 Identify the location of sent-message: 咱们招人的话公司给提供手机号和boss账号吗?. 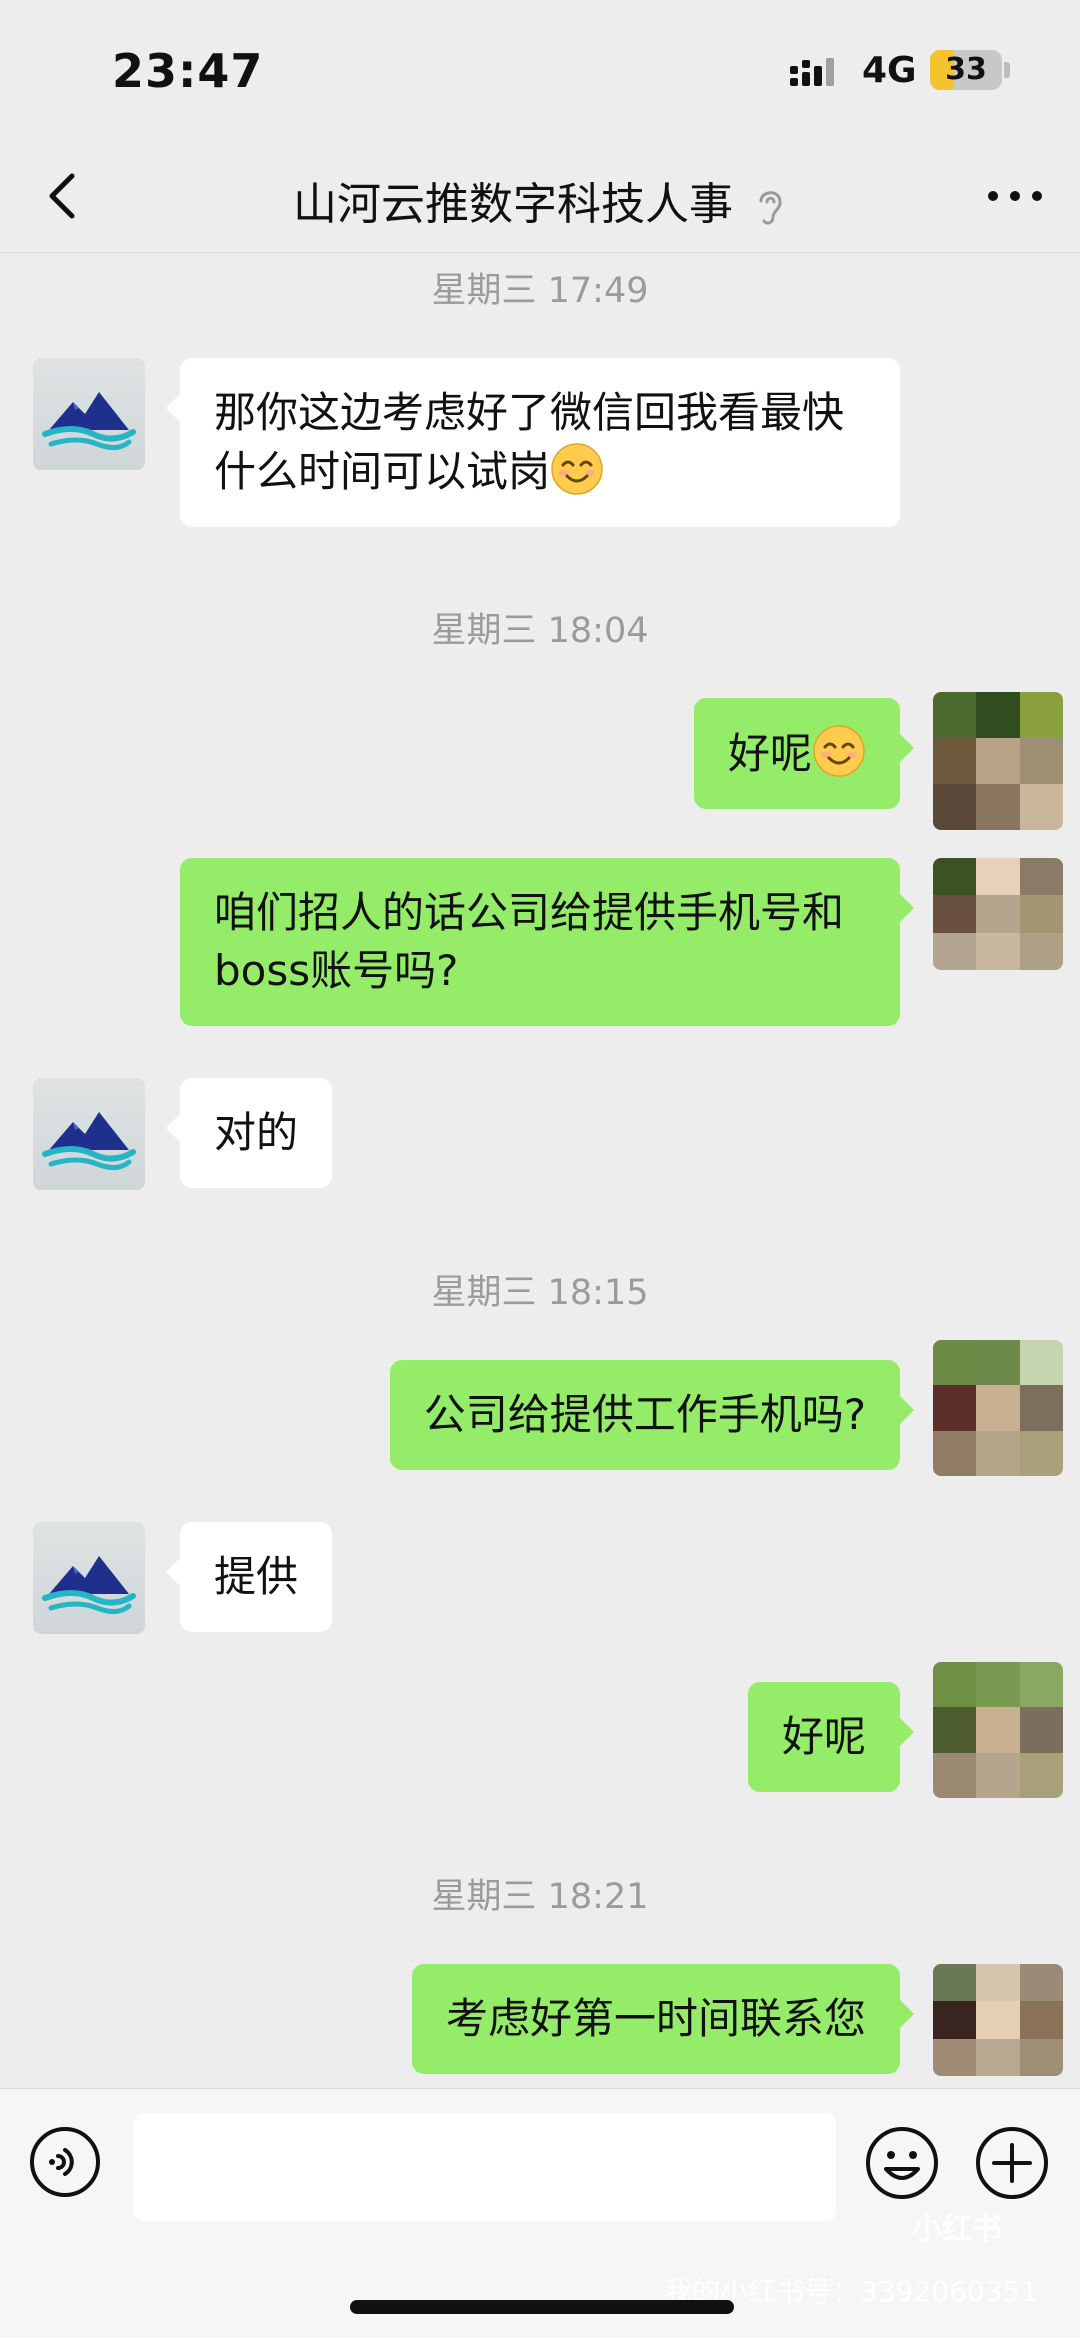
(547, 942).